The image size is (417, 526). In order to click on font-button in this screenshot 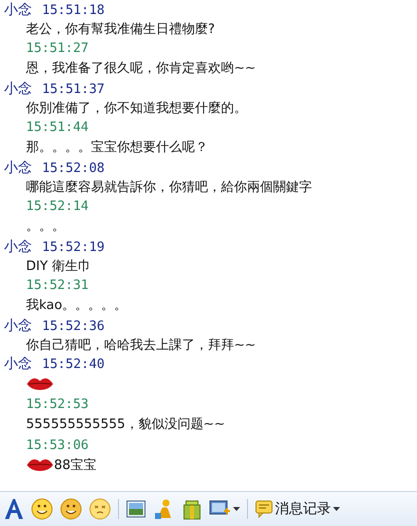, I will do `click(14, 509)`.